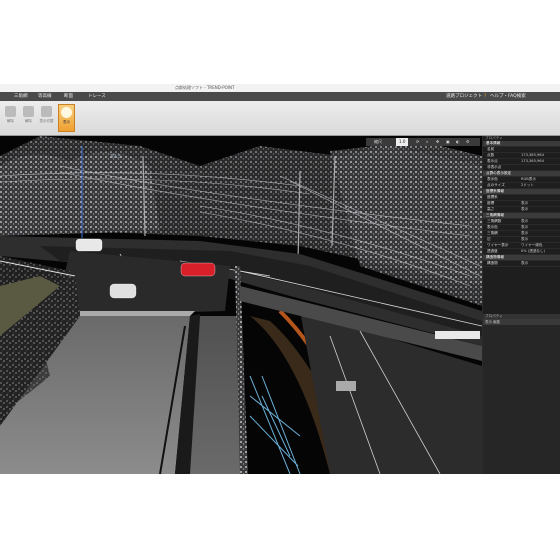  Describe the element at coordinates (489, 239) in the screenshot. I see `property-key: 辺` at that location.